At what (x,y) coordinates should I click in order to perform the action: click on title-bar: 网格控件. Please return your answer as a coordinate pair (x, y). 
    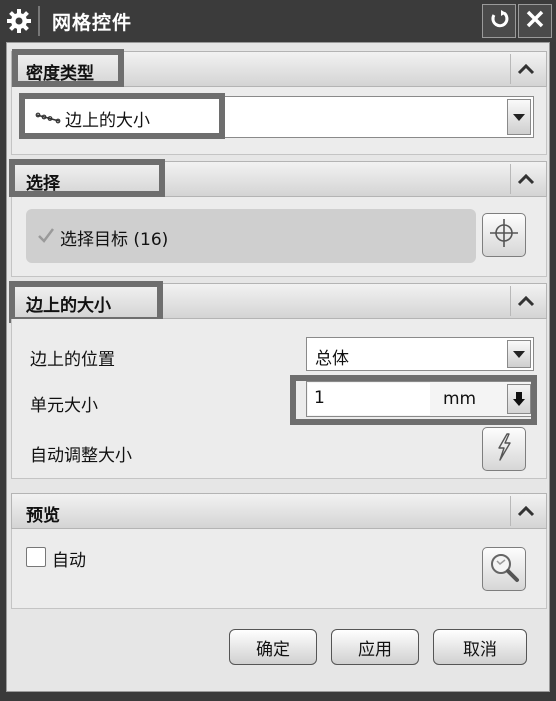
    Looking at the image, I should click on (278, 21).